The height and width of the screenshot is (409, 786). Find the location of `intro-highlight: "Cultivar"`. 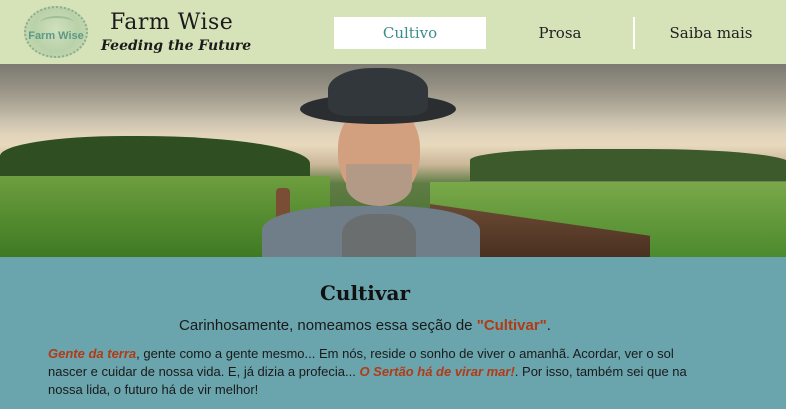

intro-highlight: "Cultivar" is located at coordinates (511, 325).